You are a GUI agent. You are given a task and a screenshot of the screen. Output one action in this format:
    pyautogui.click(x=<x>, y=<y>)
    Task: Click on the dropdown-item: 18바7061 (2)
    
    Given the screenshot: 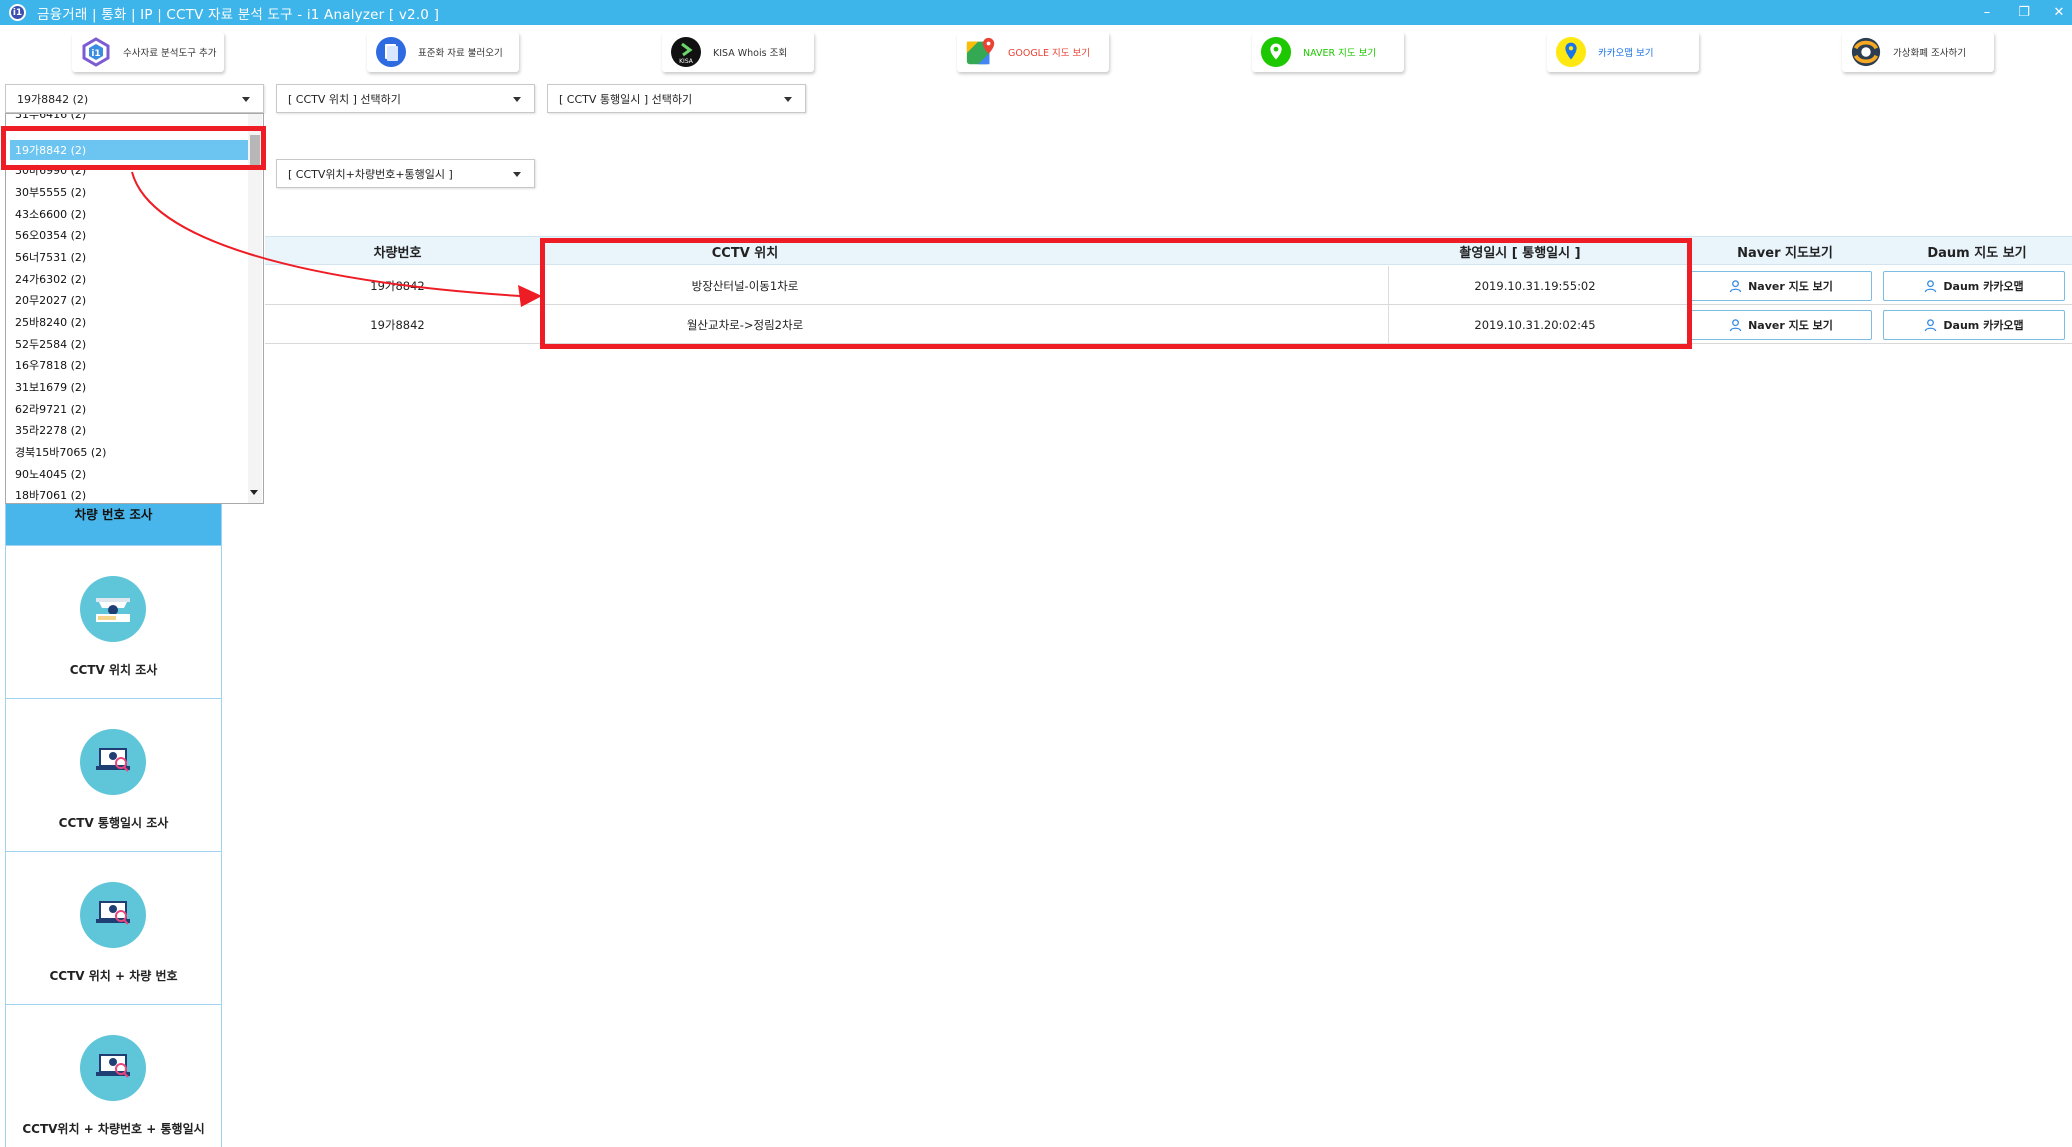 What is the action you would take?
    pyautogui.click(x=48, y=494)
    